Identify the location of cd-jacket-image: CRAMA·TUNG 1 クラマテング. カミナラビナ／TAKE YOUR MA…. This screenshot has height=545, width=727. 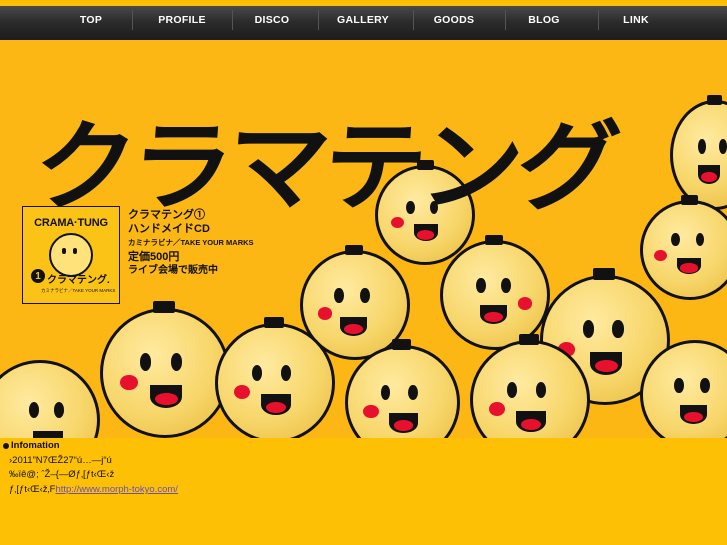
(71, 255).